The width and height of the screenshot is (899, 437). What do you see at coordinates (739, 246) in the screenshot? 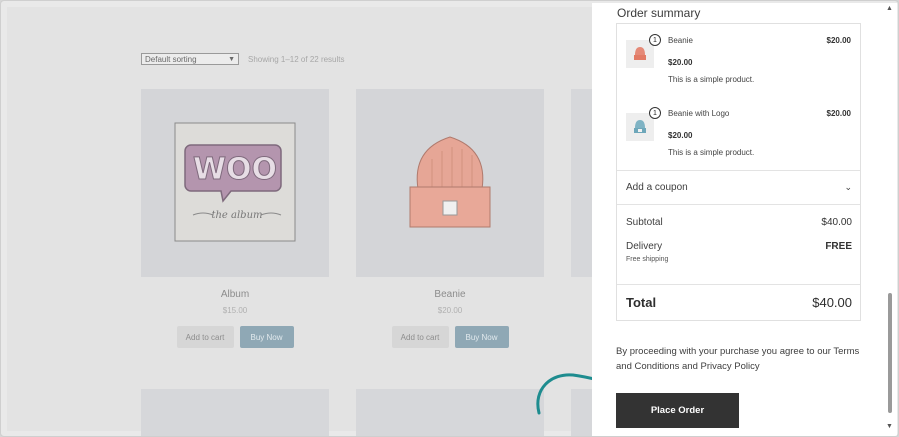
I see `delivery-row: Delivery FREE` at bounding box center [739, 246].